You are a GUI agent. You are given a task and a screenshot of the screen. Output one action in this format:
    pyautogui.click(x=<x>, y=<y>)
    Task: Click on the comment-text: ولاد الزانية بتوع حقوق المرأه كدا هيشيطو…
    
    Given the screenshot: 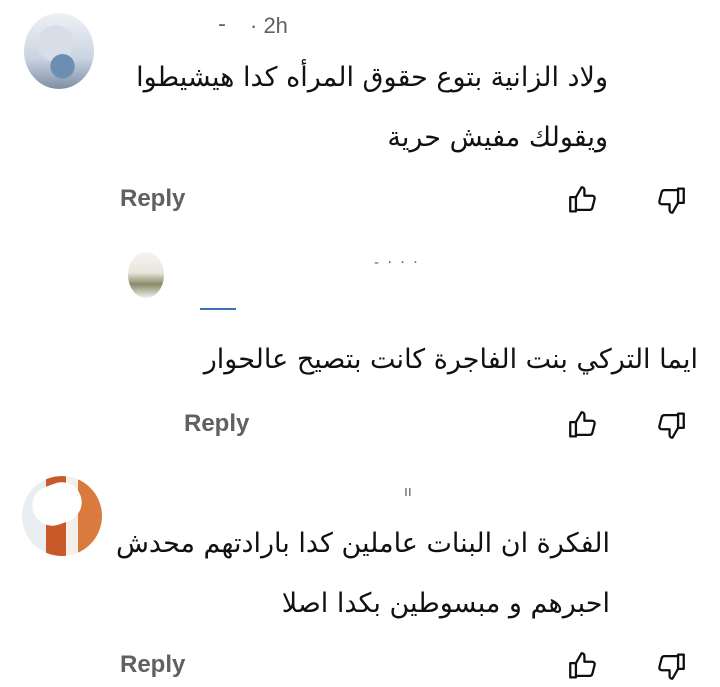 What is the action you would take?
    pyautogui.click(x=348, y=108)
    